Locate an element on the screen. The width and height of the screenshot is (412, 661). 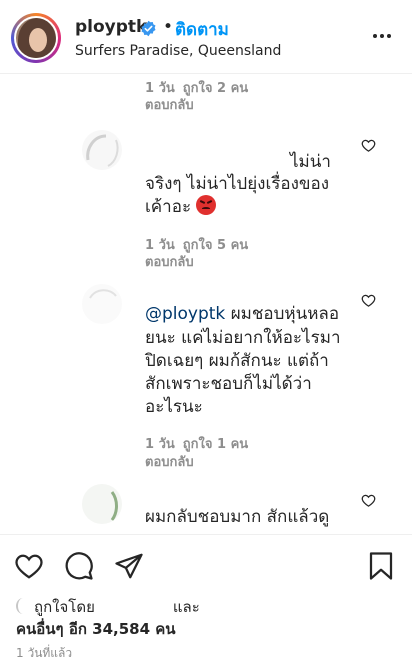
comment-text-line: เค้าอะ is located at coordinates (181, 207).